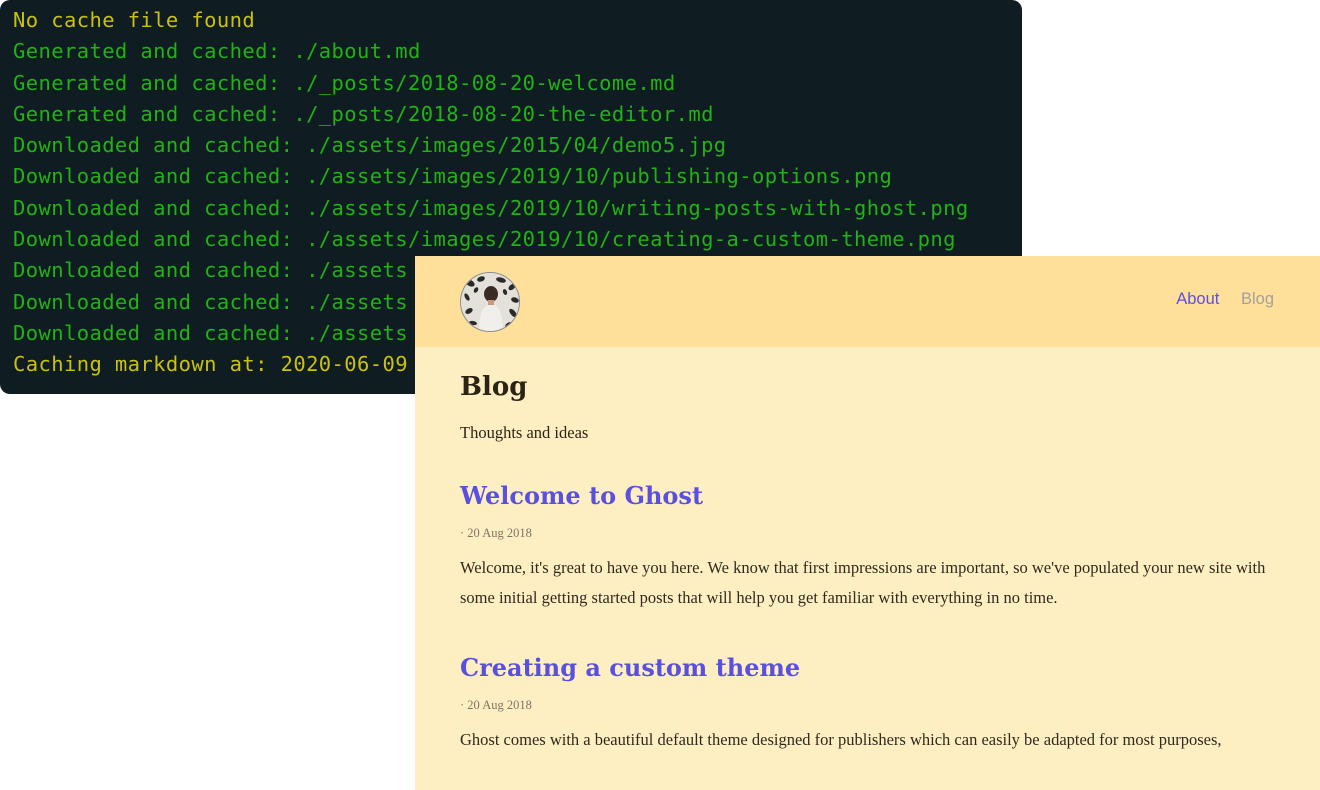 Image resolution: width=1320 pixels, height=790 pixels. I want to click on avatar, so click(490, 302).